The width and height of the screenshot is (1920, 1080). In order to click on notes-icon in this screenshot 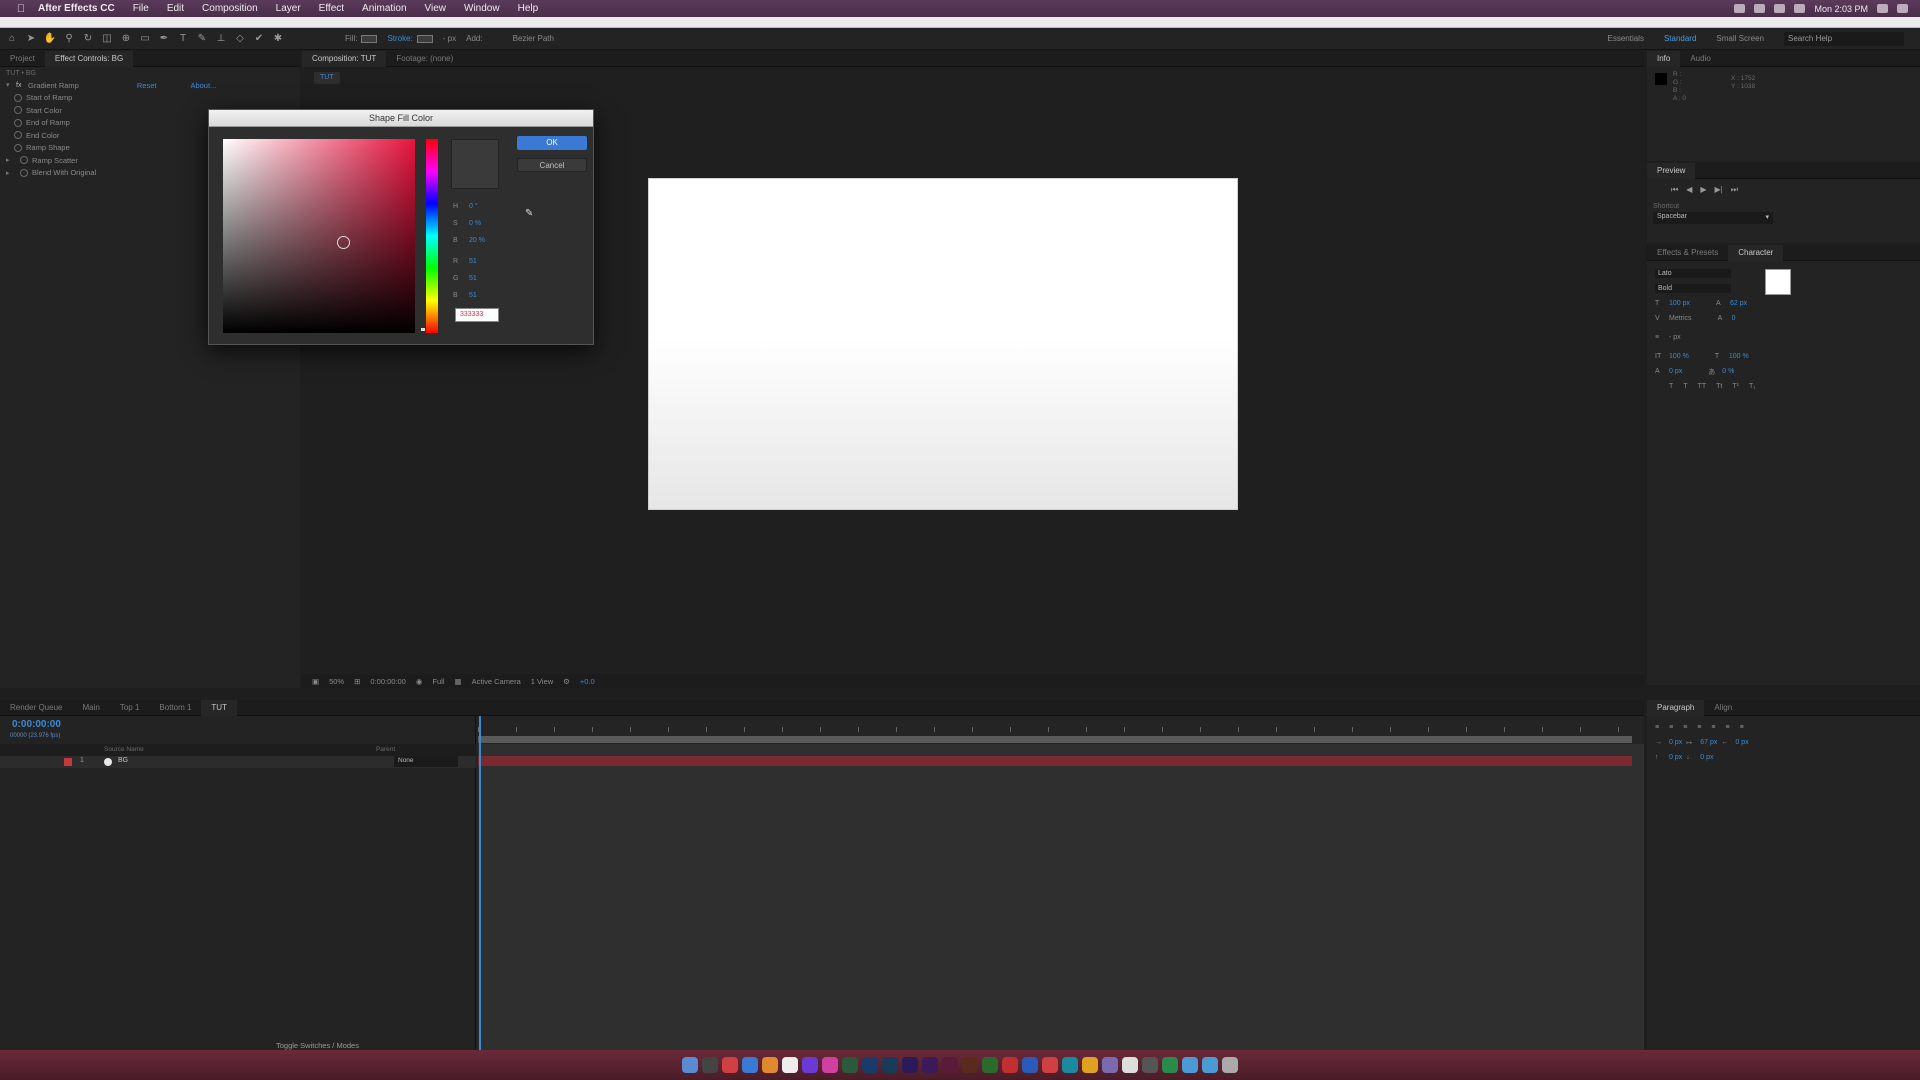, I will do `click(1130, 1065)`.